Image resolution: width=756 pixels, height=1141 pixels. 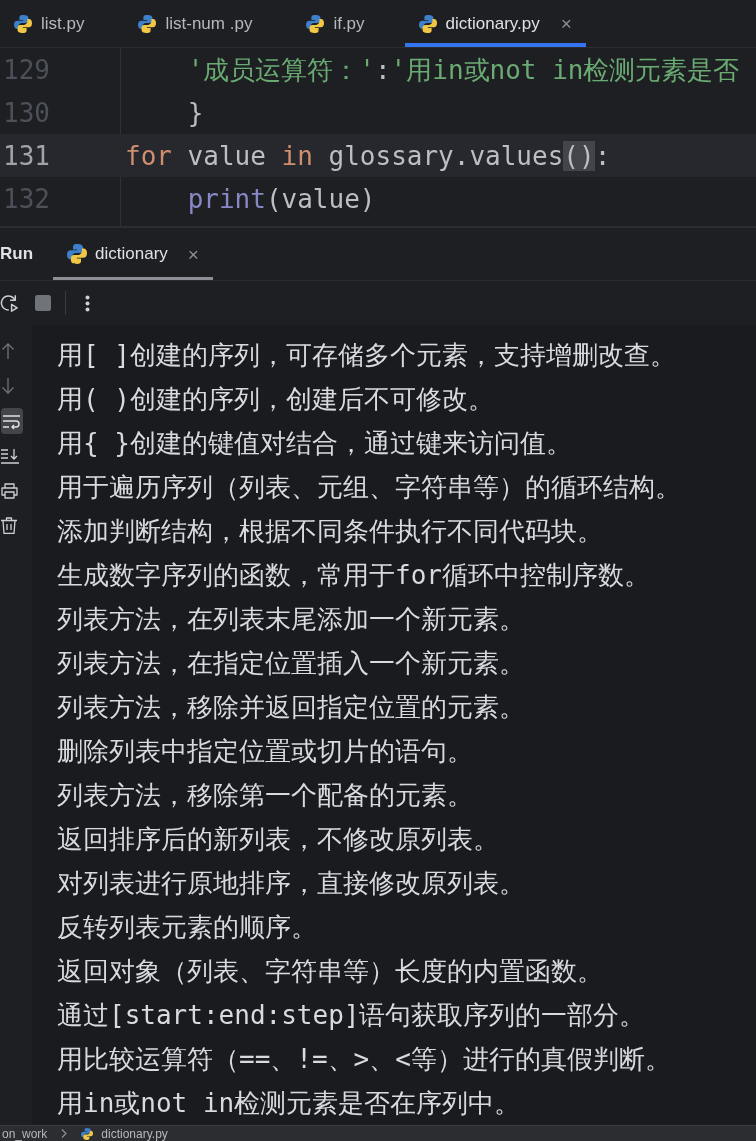 What do you see at coordinates (195, 23) in the screenshot?
I see `editor-tab: list-num .py` at bounding box center [195, 23].